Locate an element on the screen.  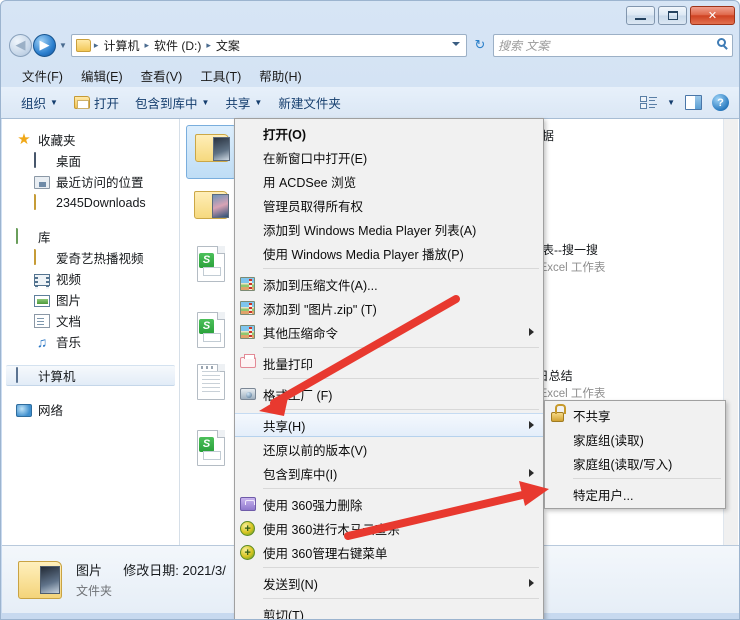
search-box: 搜索 文案 is located at coordinates (613, 45).